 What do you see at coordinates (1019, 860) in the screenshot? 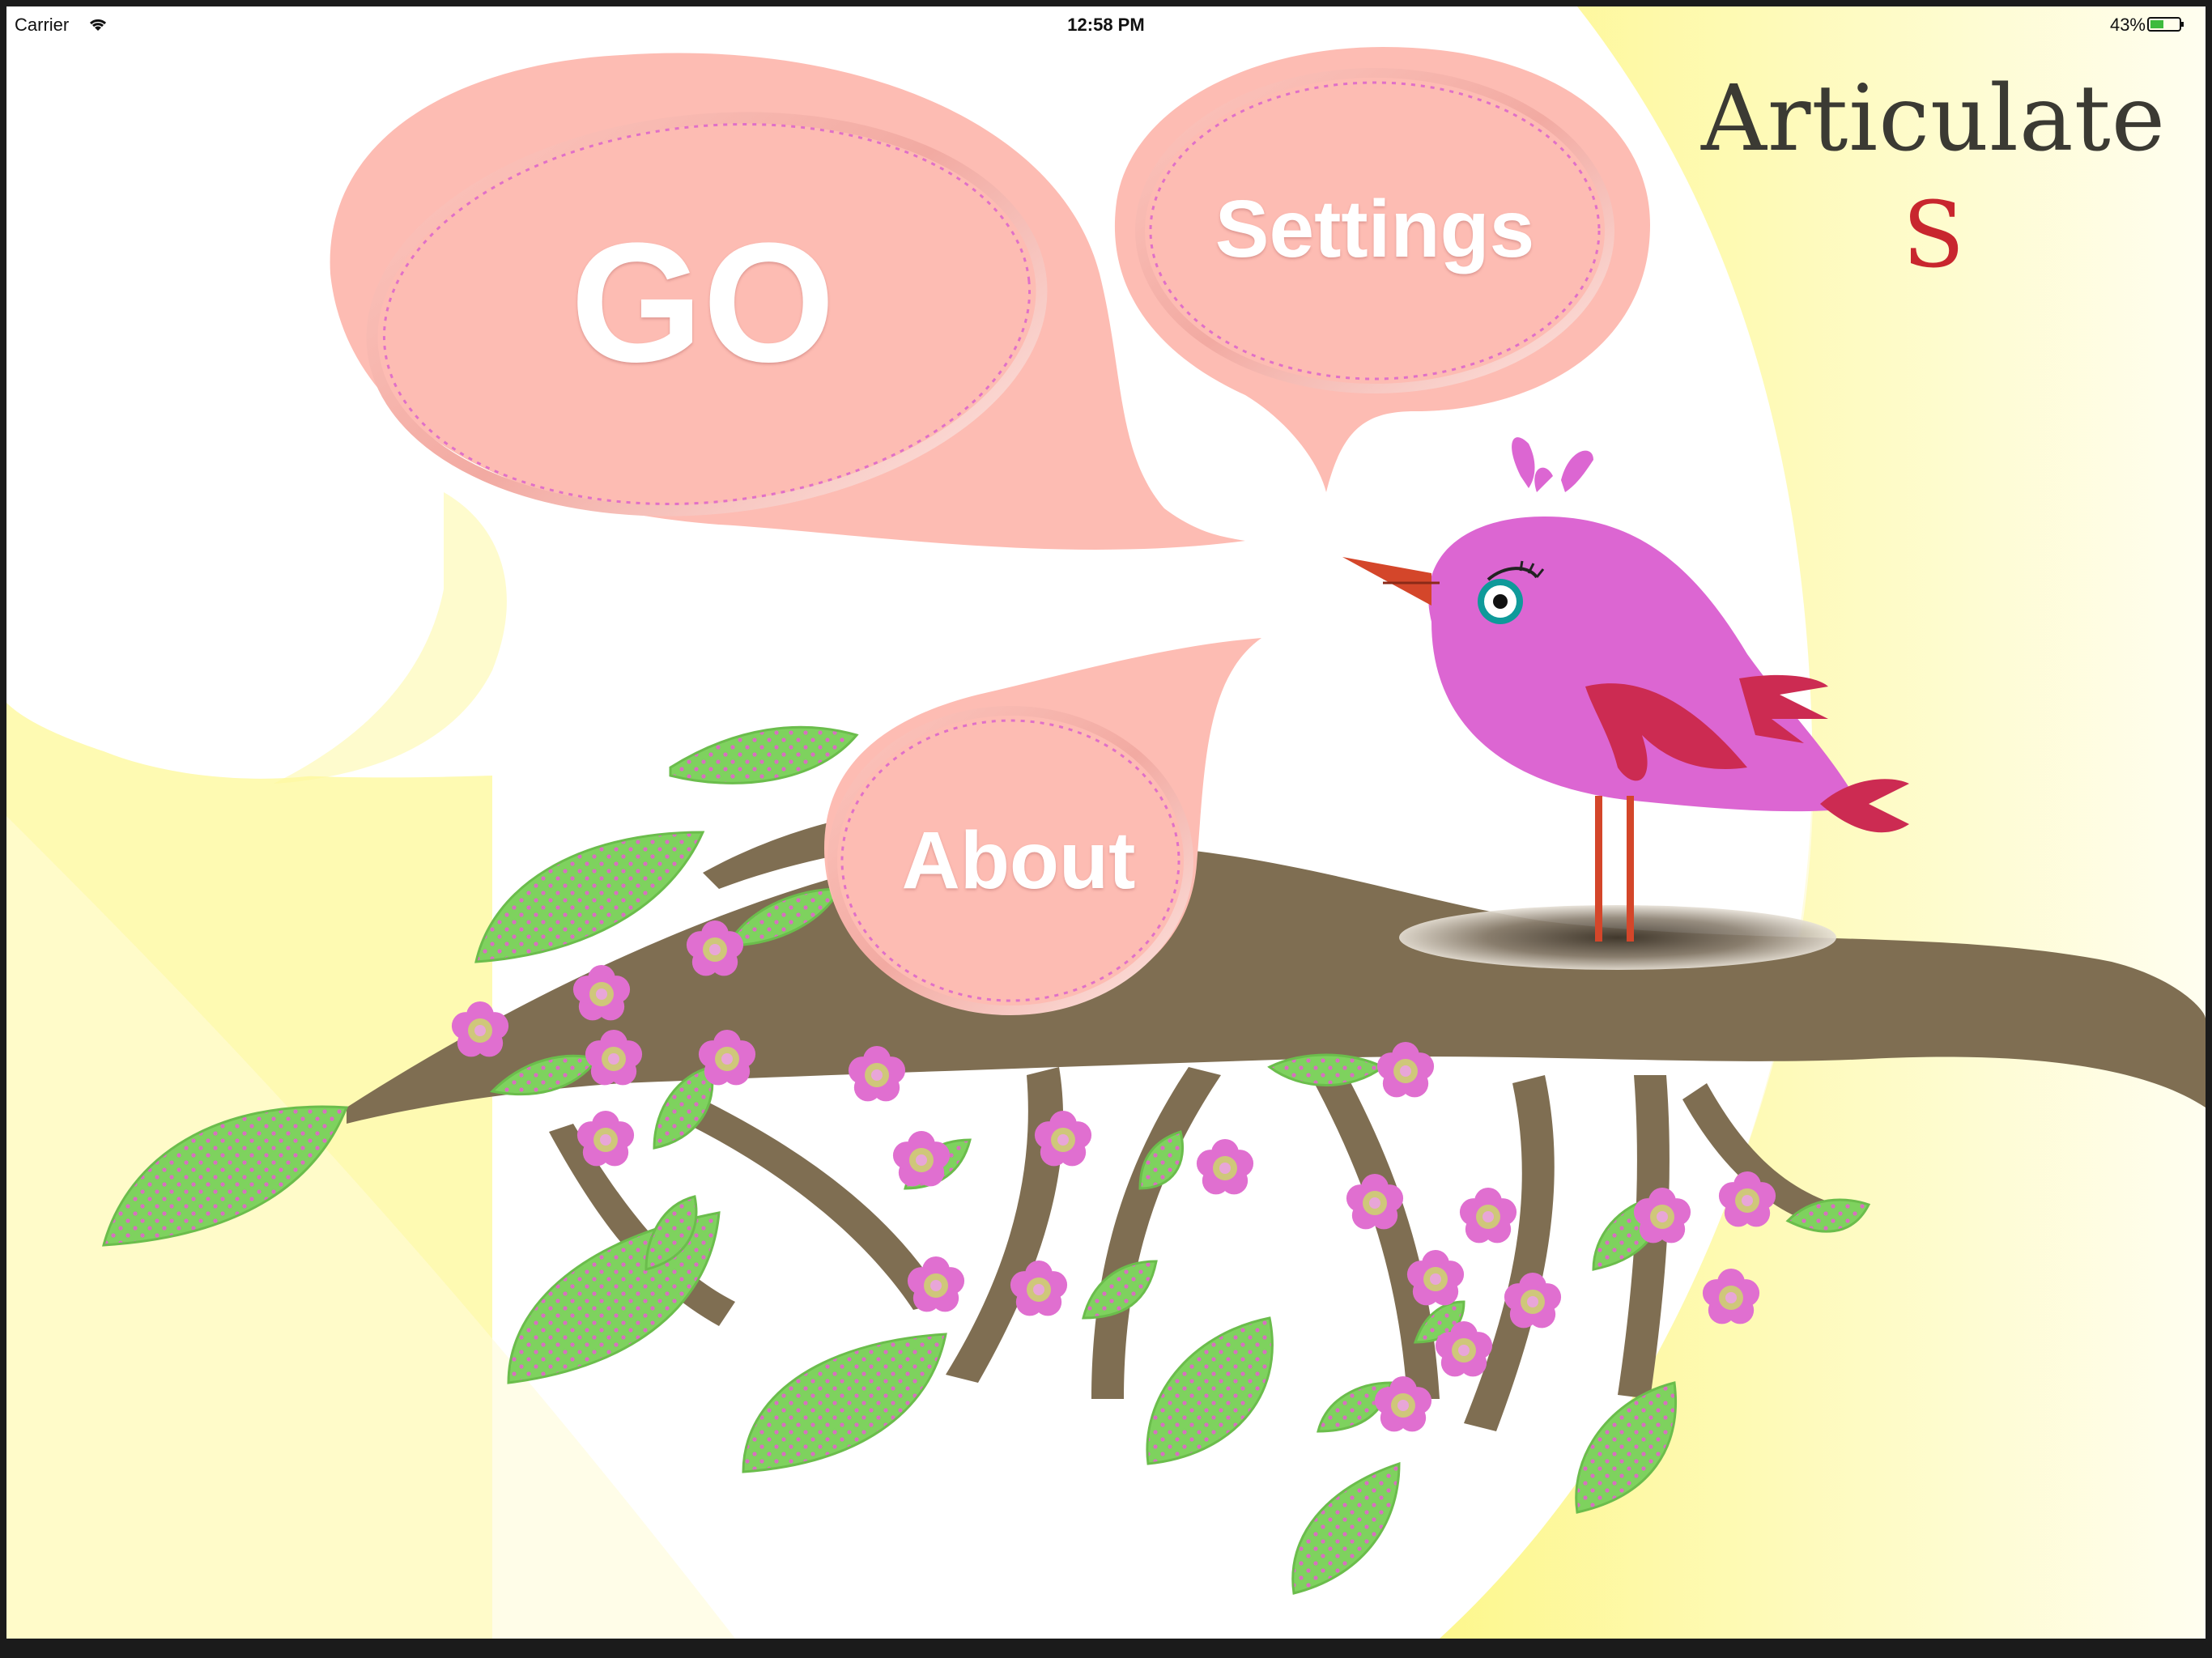
I see `about-button-label: About` at bounding box center [1019, 860].